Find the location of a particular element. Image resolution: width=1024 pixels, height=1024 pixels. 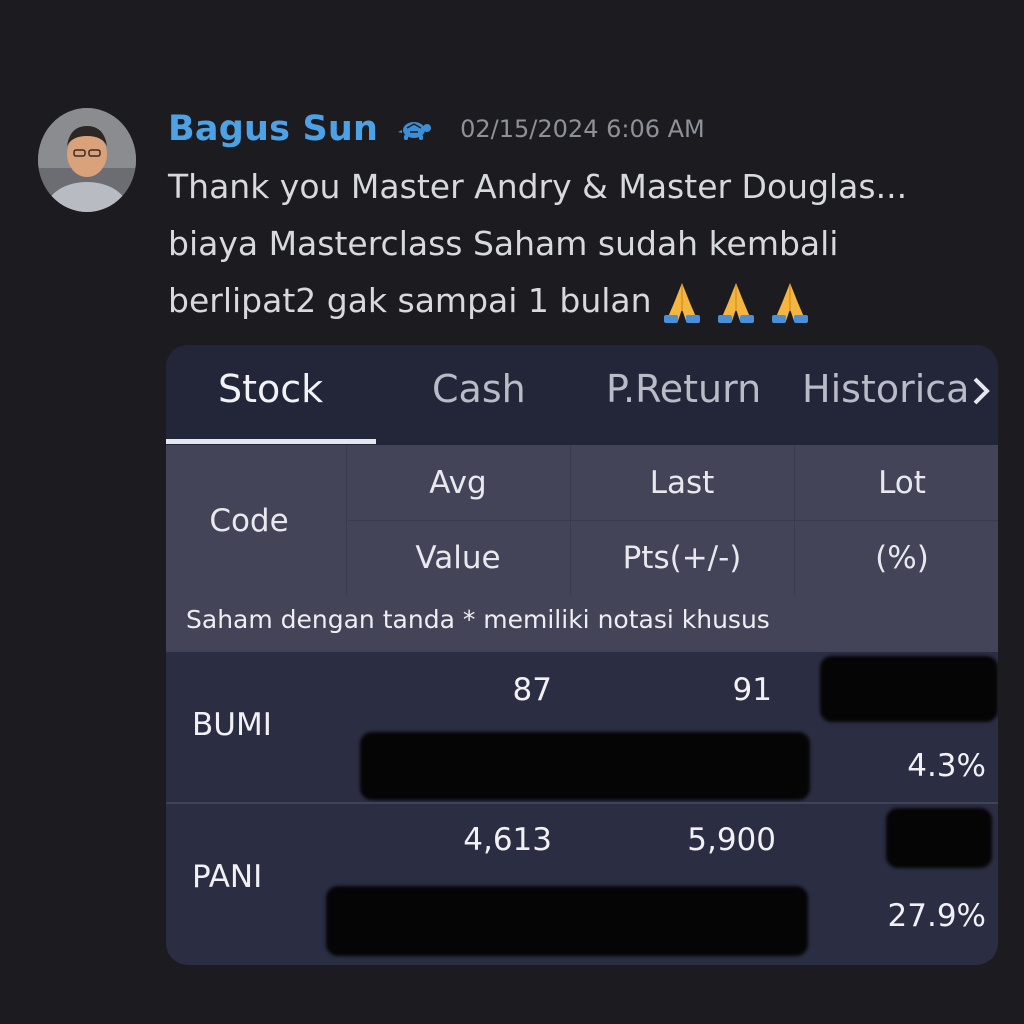

active-tab-indicator is located at coordinates (271, 441).